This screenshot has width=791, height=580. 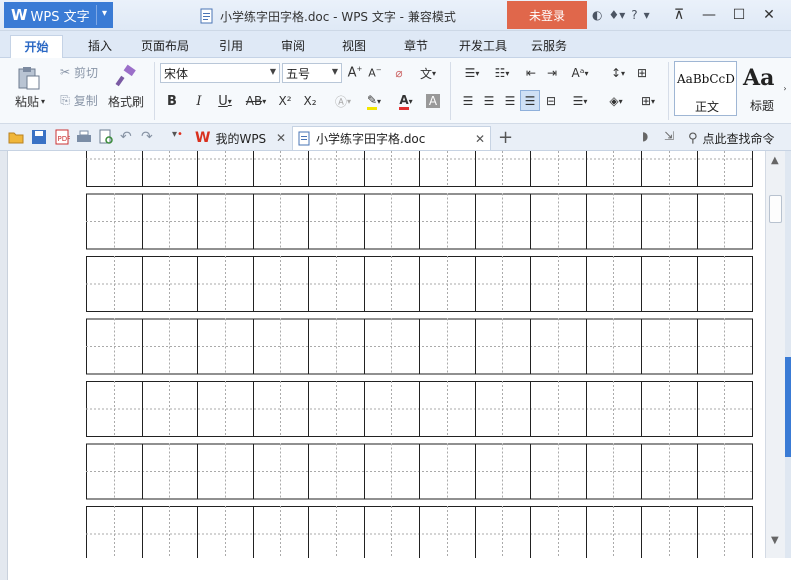 What do you see at coordinates (199, 101) in the screenshot?
I see `italic-button: I` at bounding box center [199, 101].